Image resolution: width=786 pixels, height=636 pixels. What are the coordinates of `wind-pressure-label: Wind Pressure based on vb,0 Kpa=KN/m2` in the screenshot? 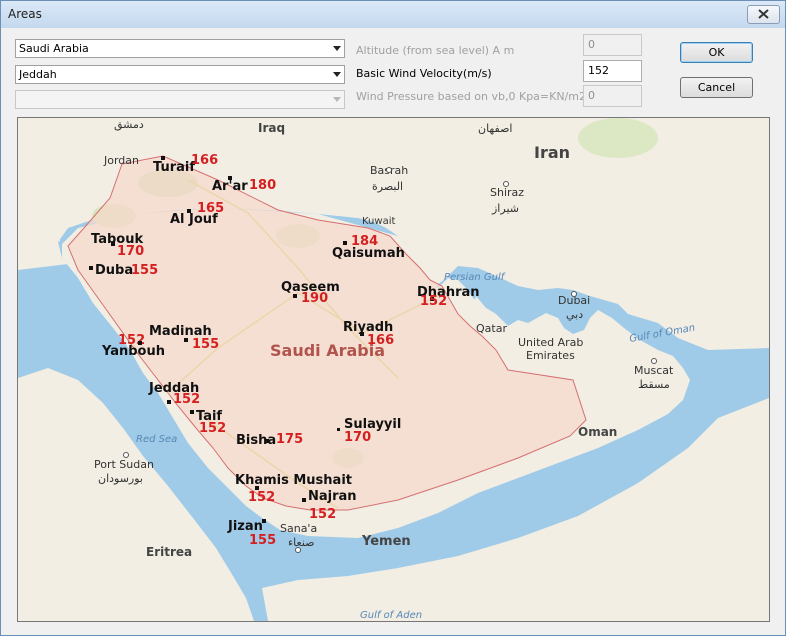 It's located at (471, 96).